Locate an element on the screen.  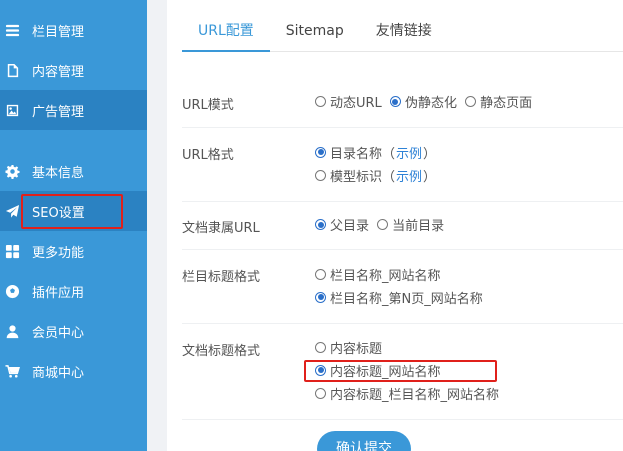
radio-label: 栏目名称_网站名称 is located at coordinates (385, 276).